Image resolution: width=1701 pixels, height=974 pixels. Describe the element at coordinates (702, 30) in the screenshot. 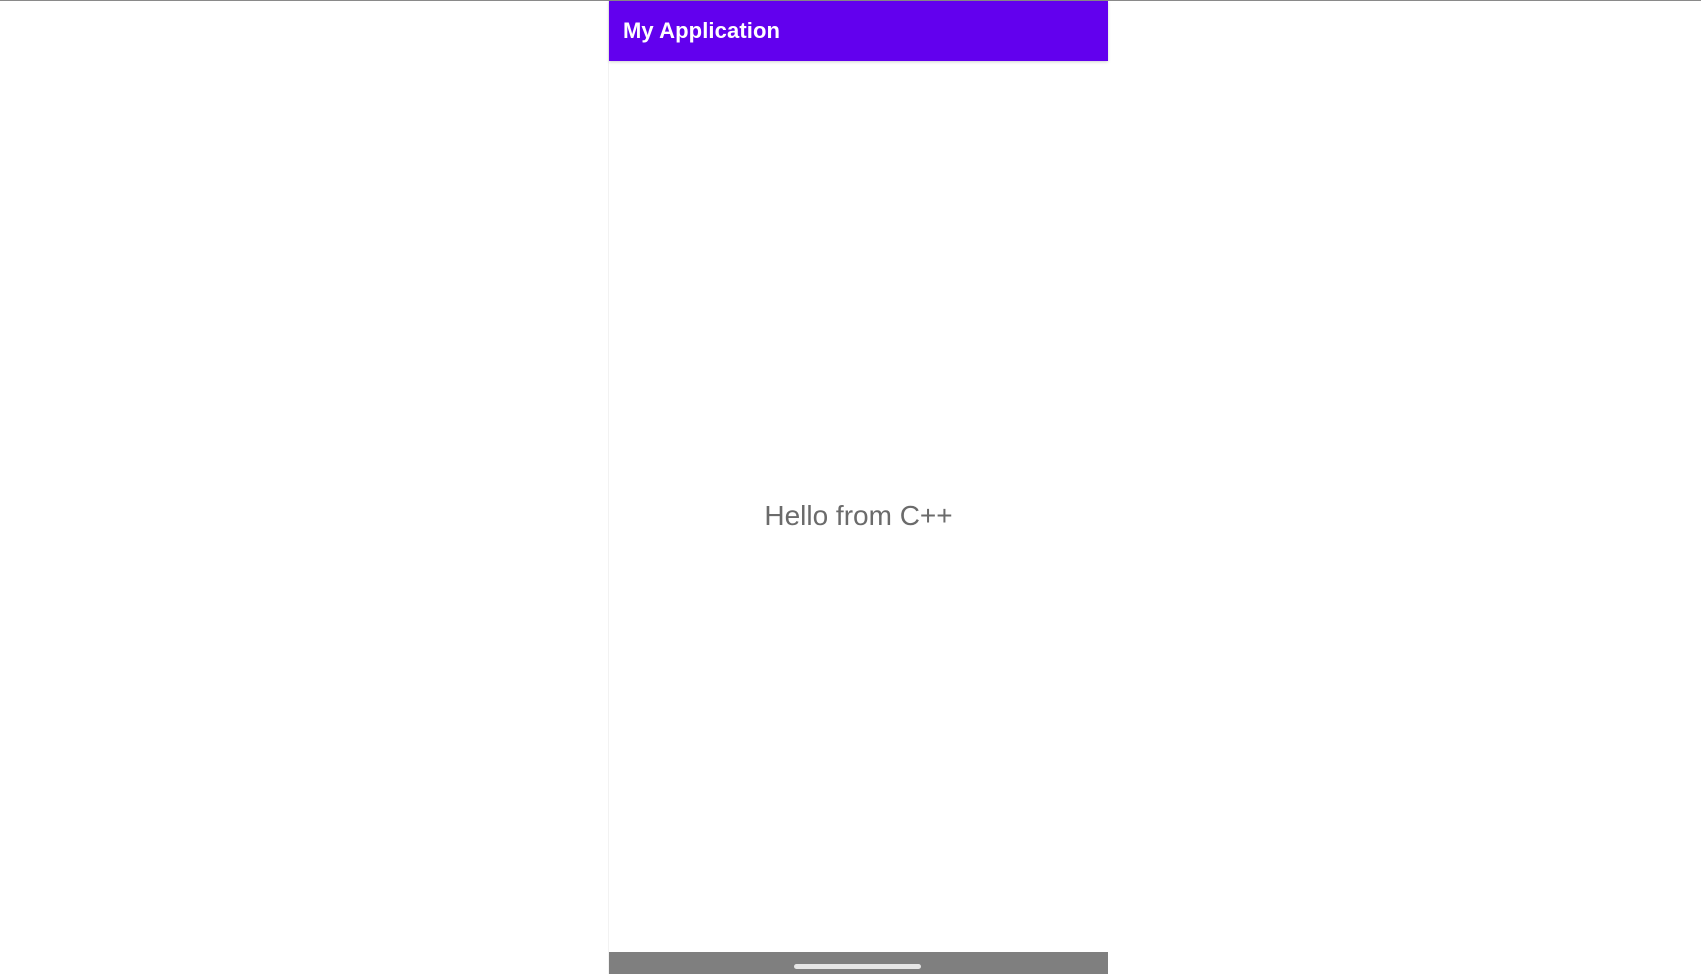

I see `app-title: My Application` at that location.